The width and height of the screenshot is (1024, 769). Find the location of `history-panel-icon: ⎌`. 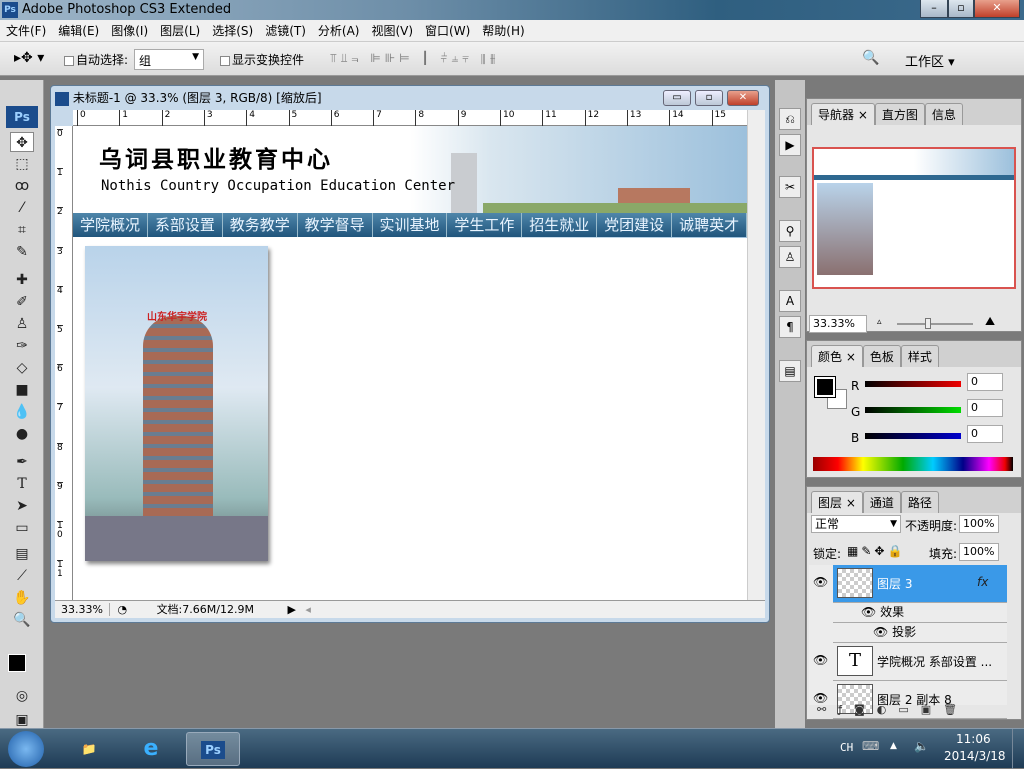

history-panel-icon: ⎌ is located at coordinates (790, 119).